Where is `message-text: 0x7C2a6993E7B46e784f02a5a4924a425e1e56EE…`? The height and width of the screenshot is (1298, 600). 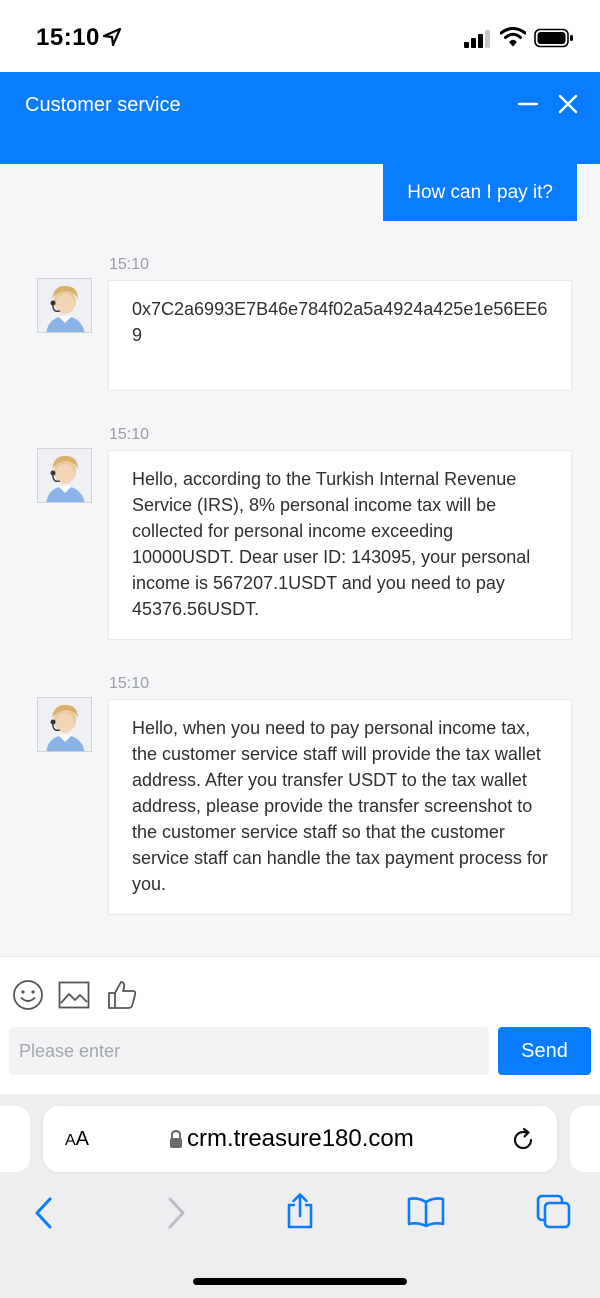 message-text: 0x7C2a6993E7B46e784f02a5a4924a425e1e56EE… is located at coordinates (340, 322).